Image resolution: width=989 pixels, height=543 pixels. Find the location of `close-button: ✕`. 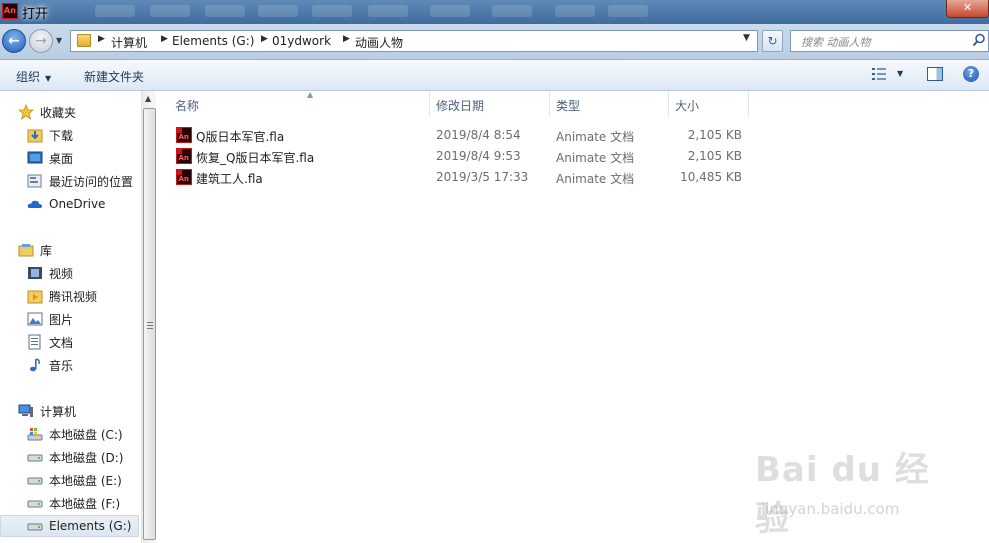

close-button: ✕ is located at coordinates (967, 9).